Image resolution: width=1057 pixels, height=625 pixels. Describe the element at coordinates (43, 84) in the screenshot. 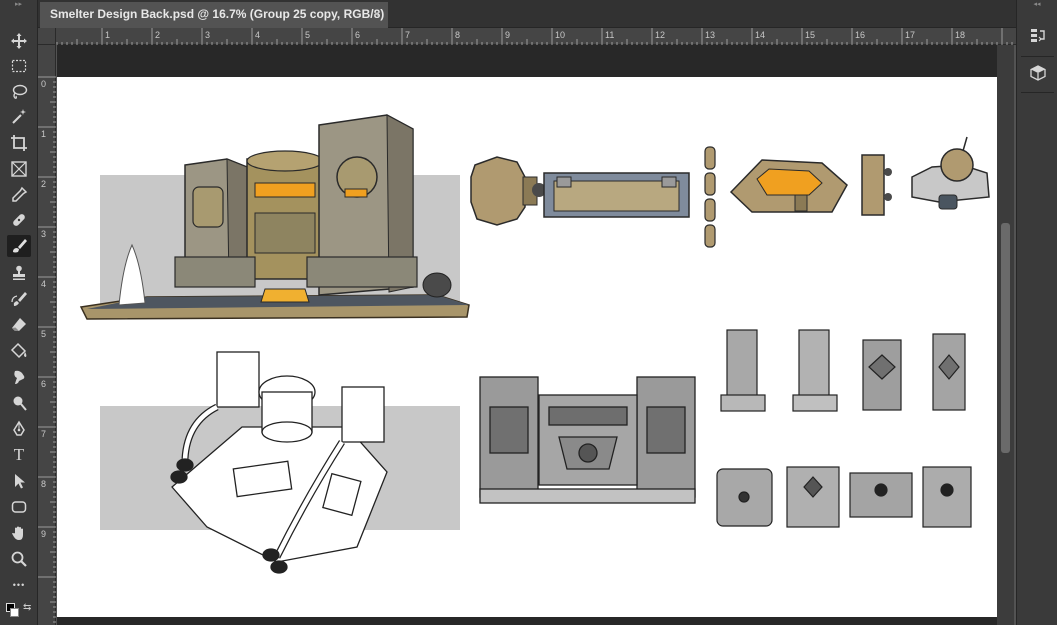

I see `ruler-label: 0` at that location.